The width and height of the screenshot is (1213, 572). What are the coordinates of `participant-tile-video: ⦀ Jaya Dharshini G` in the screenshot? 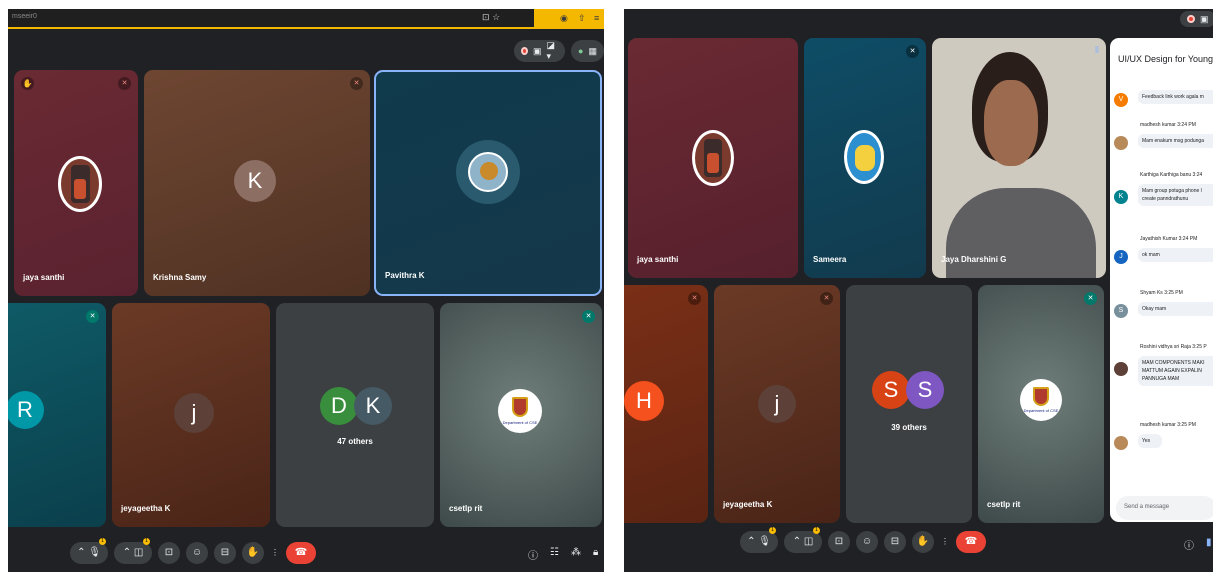 It's located at (1019, 158).